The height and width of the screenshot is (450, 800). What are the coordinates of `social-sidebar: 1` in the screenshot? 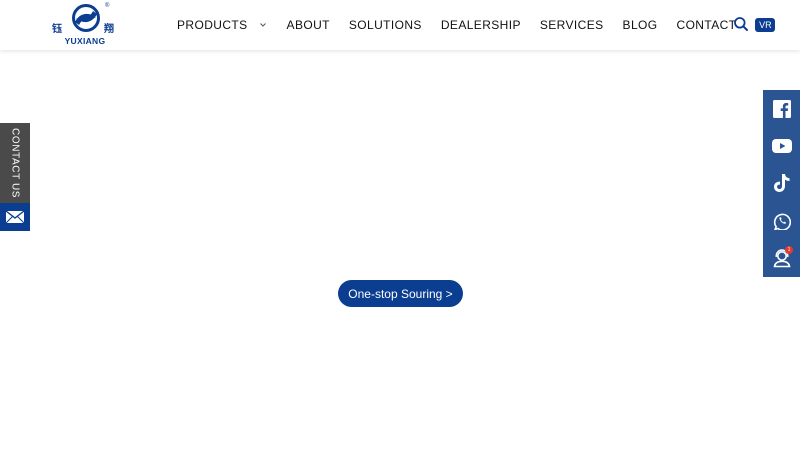 It's located at (781, 183).